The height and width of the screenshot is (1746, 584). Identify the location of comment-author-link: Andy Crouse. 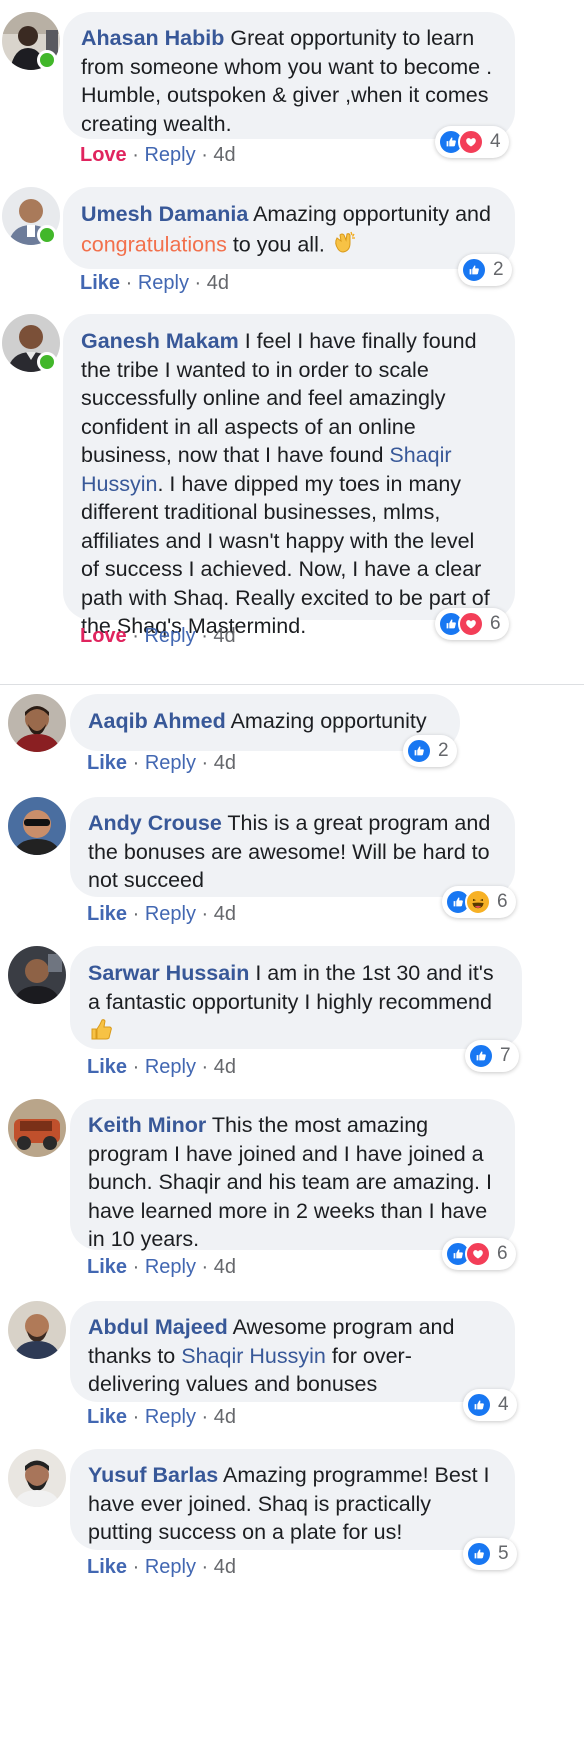
(155, 823).